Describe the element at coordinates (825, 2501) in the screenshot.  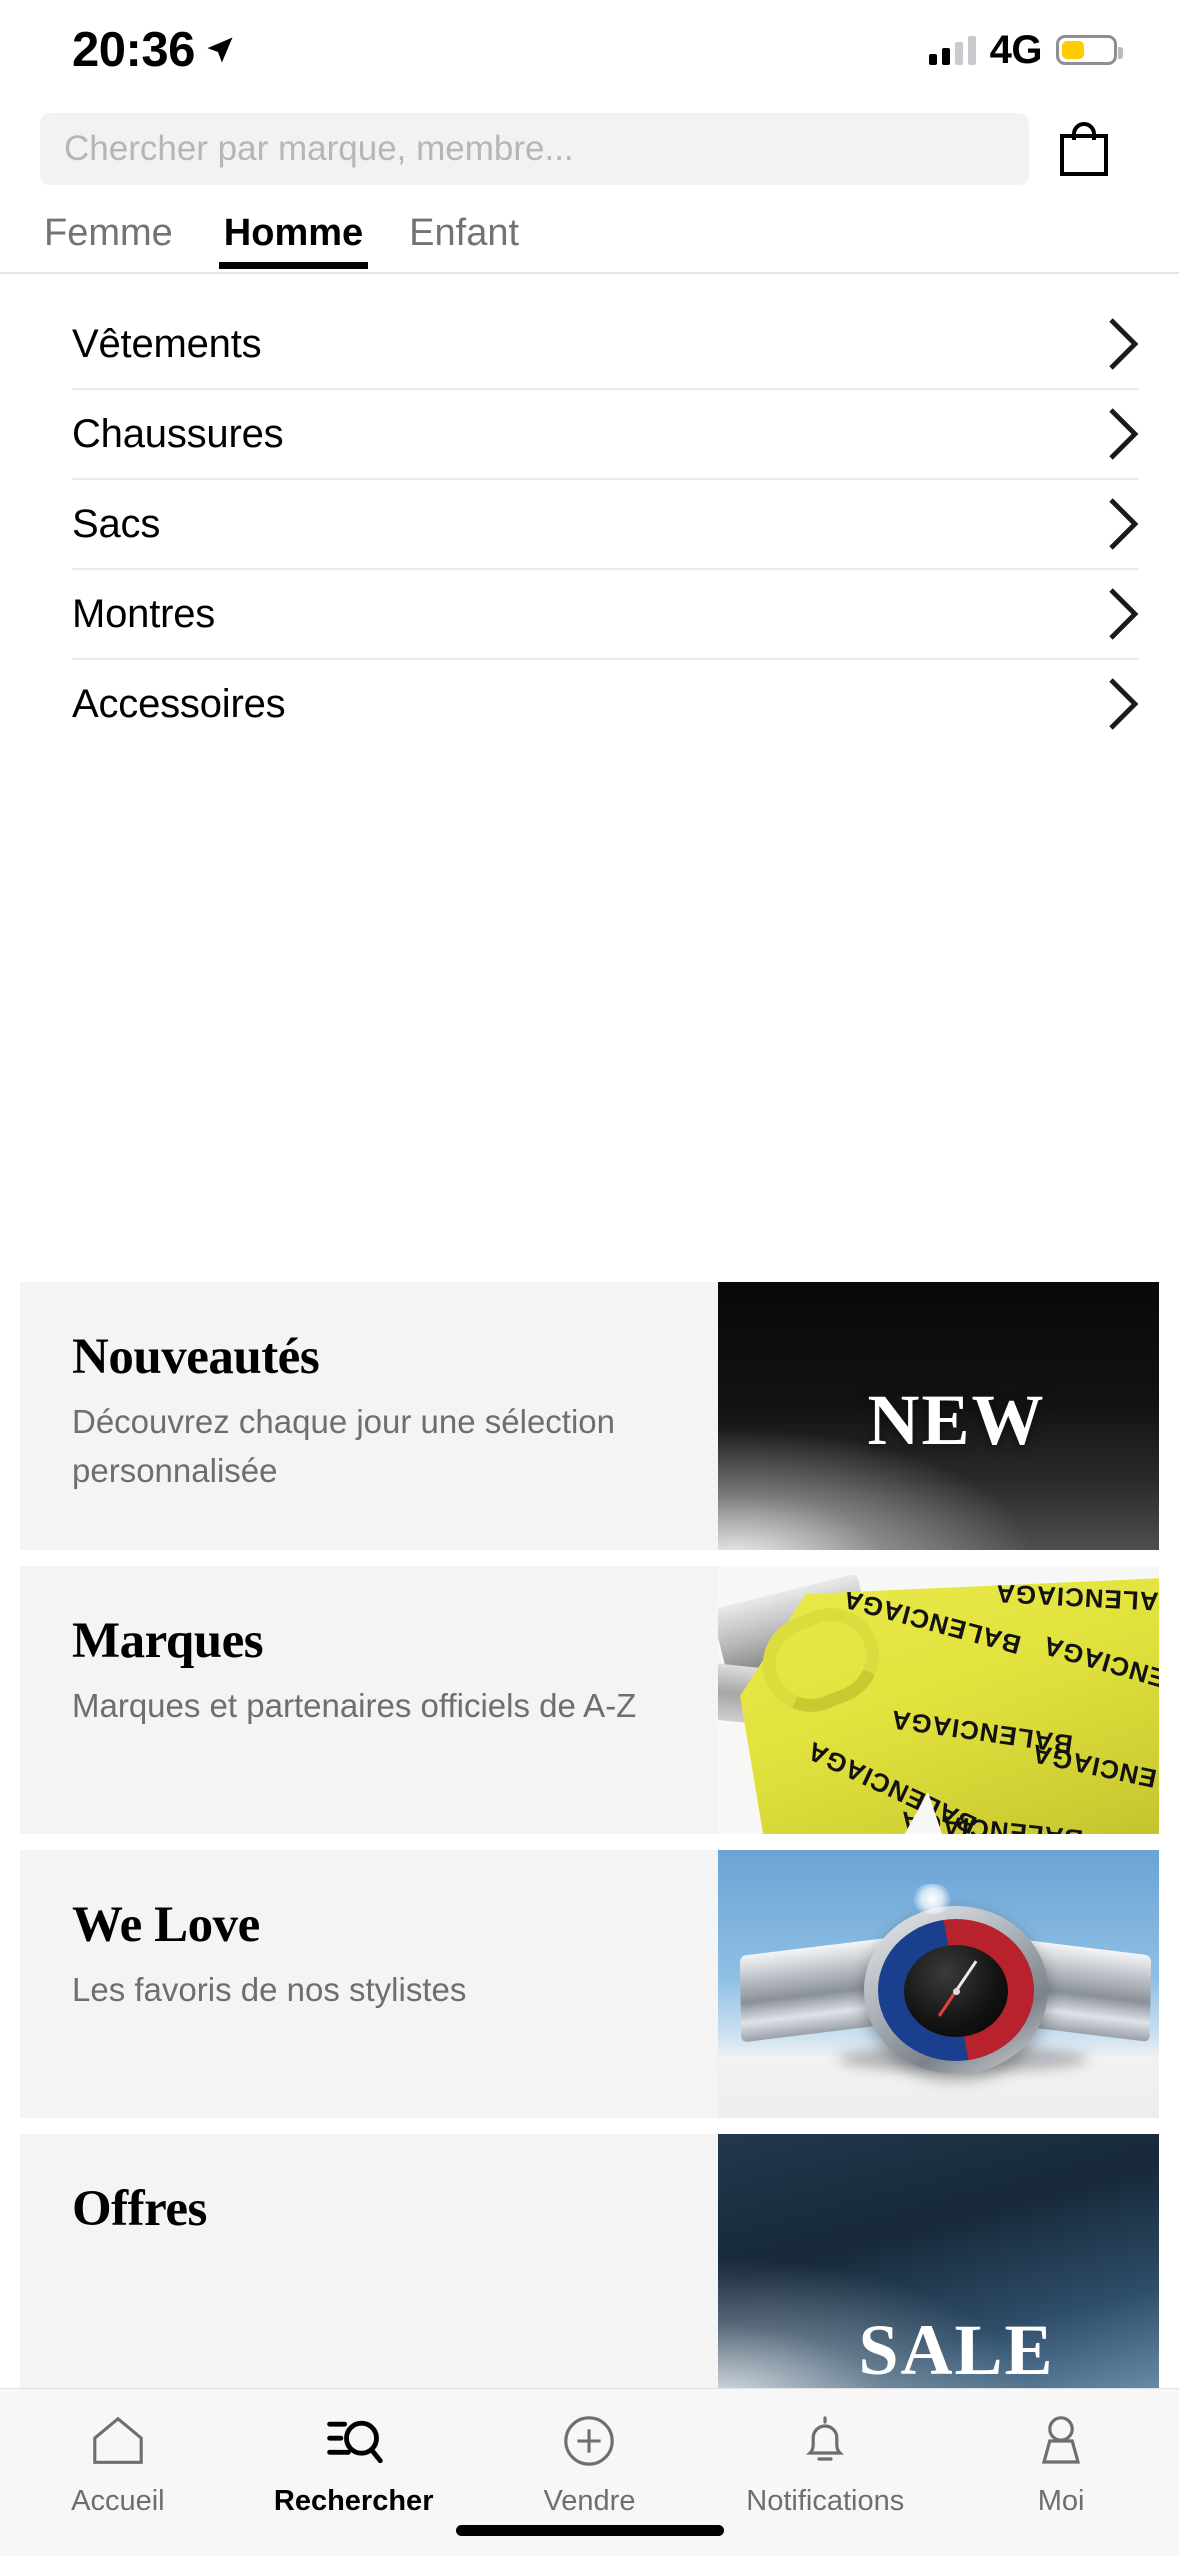
I see `nav-label: Notifications` at that location.